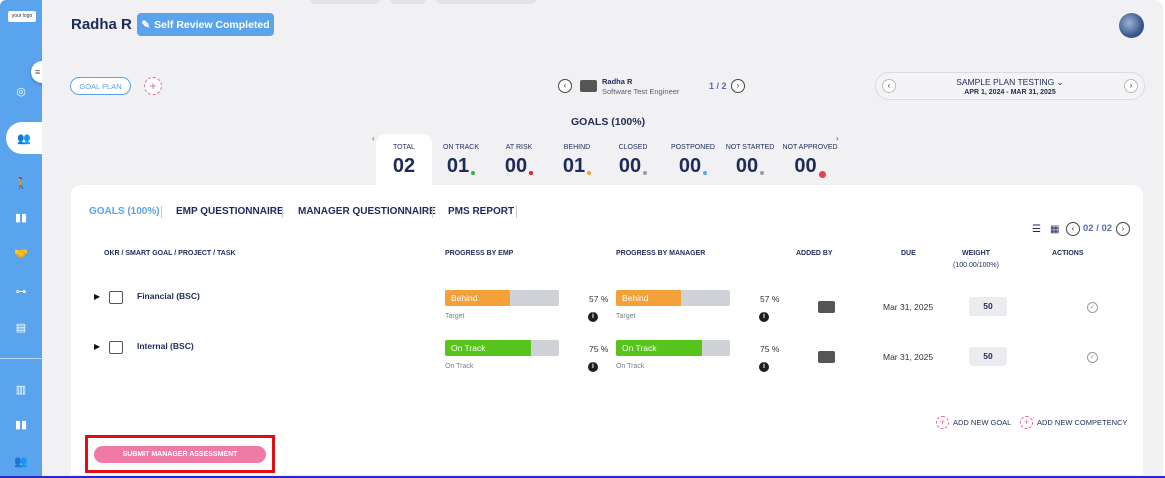 This screenshot has width=1165, height=478. What do you see at coordinates (373, 138) in the screenshot?
I see `scroll-left-icon: ‹` at bounding box center [373, 138].